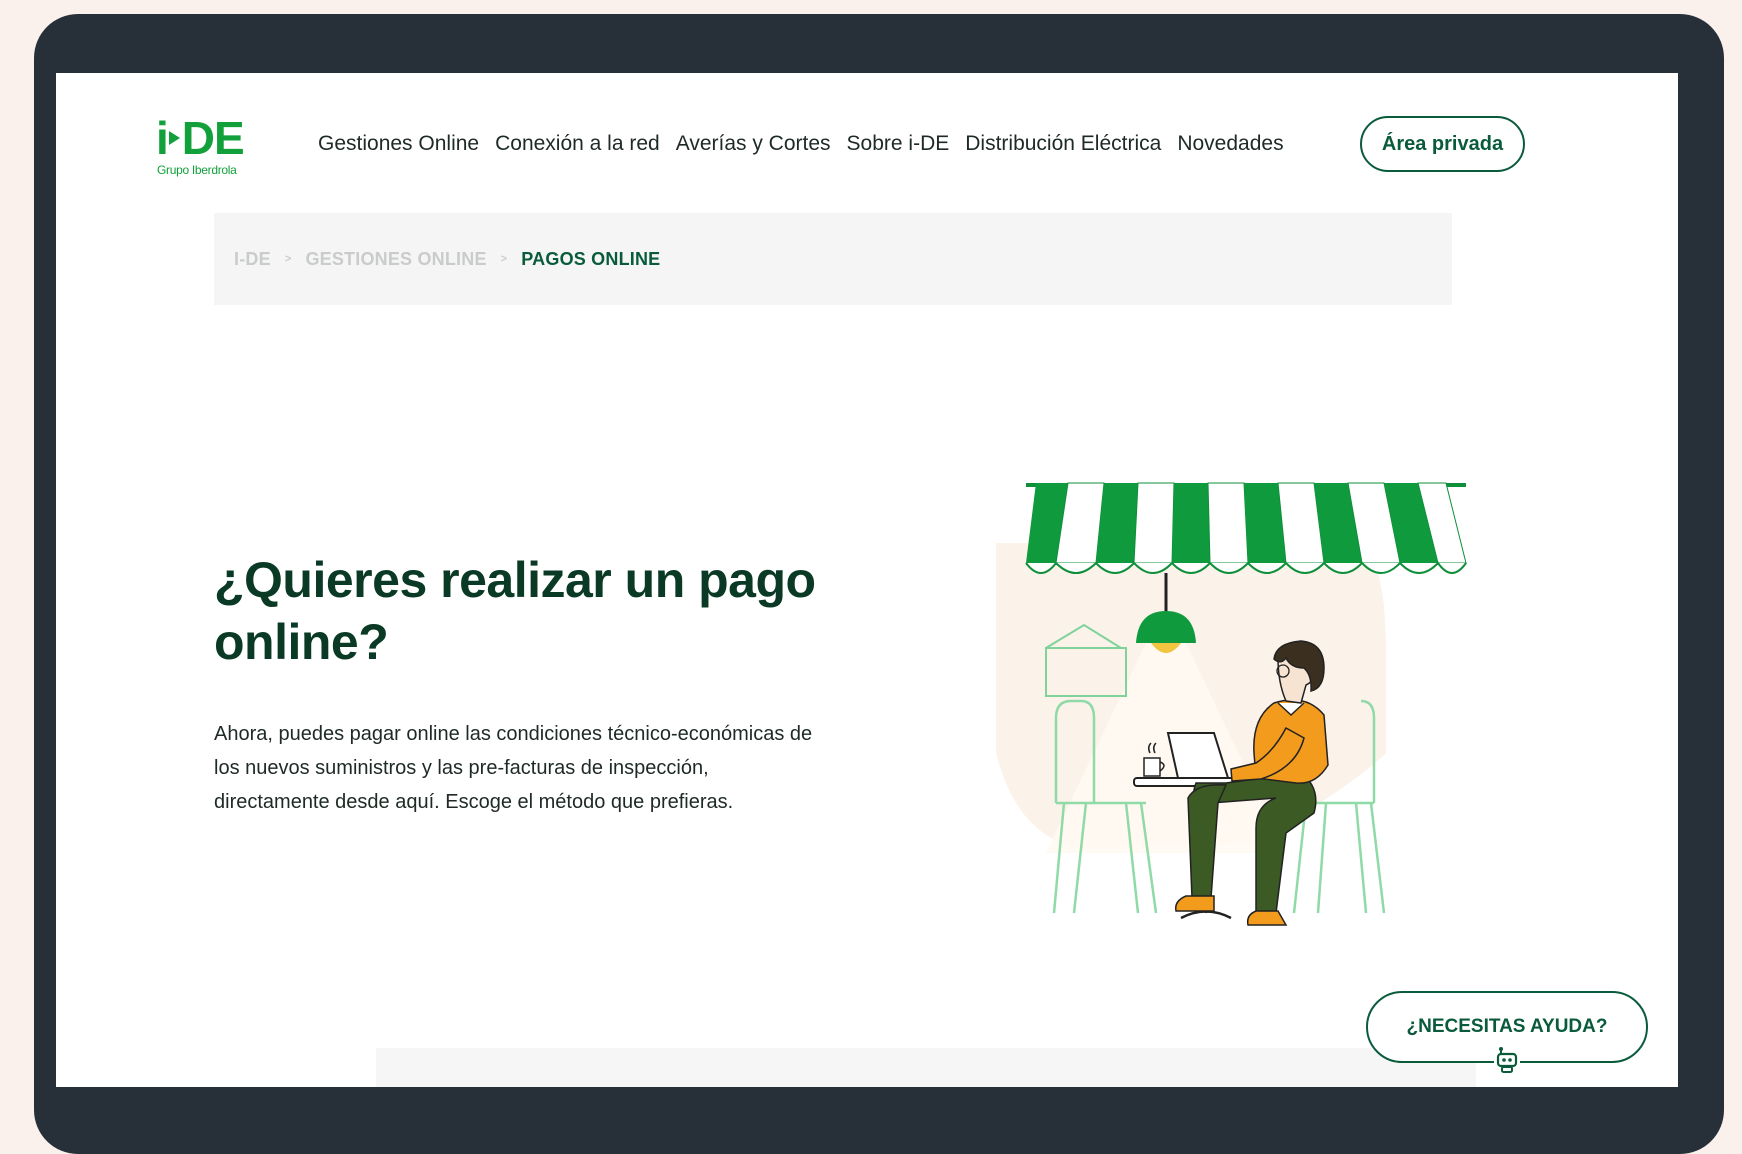  I want to click on nav-item-sobre-ide: Sobre i-DE, so click(898, 144).